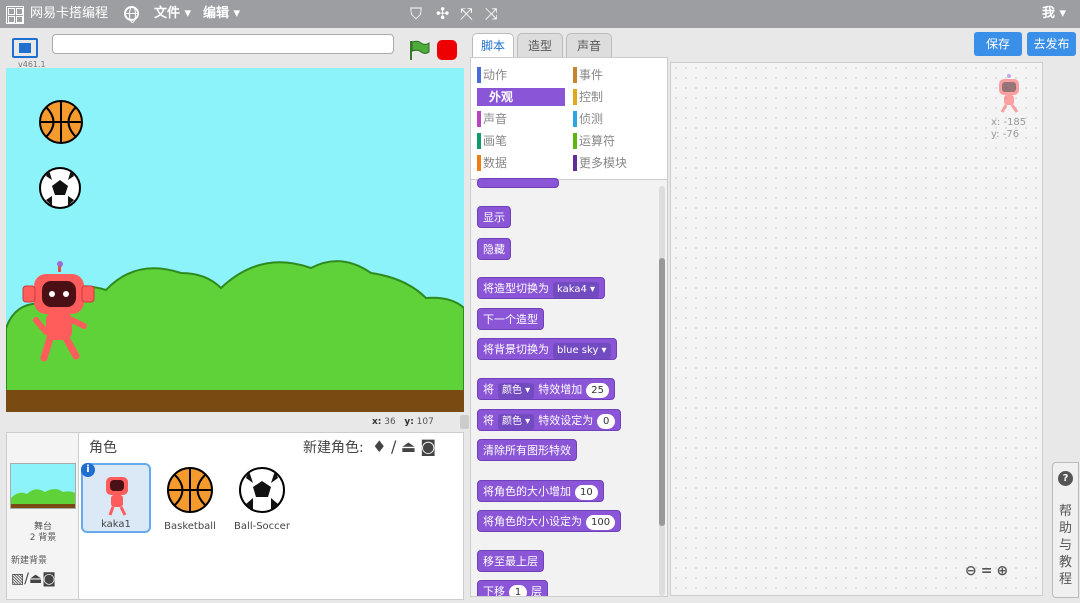 This screenshot has width=1080, height=603. I want to click on category-operators: 运算符, so click(611, 141).